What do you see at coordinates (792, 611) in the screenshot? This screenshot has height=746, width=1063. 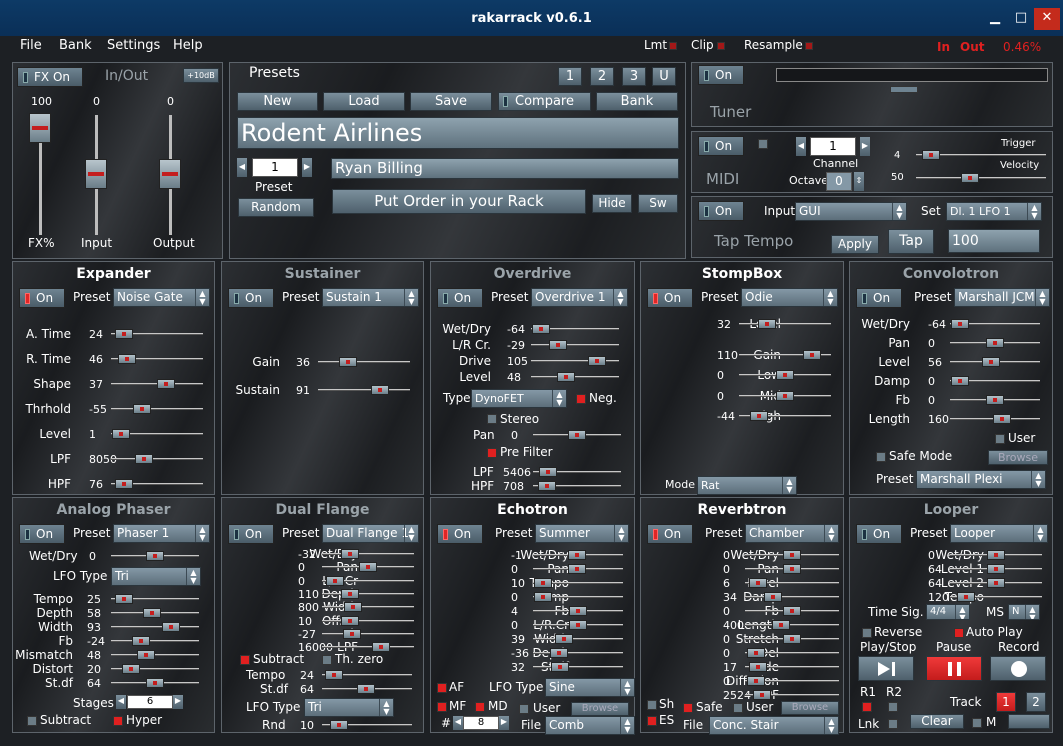 I see `reverbtron-fb-knob` at bounding box center [792, 611].